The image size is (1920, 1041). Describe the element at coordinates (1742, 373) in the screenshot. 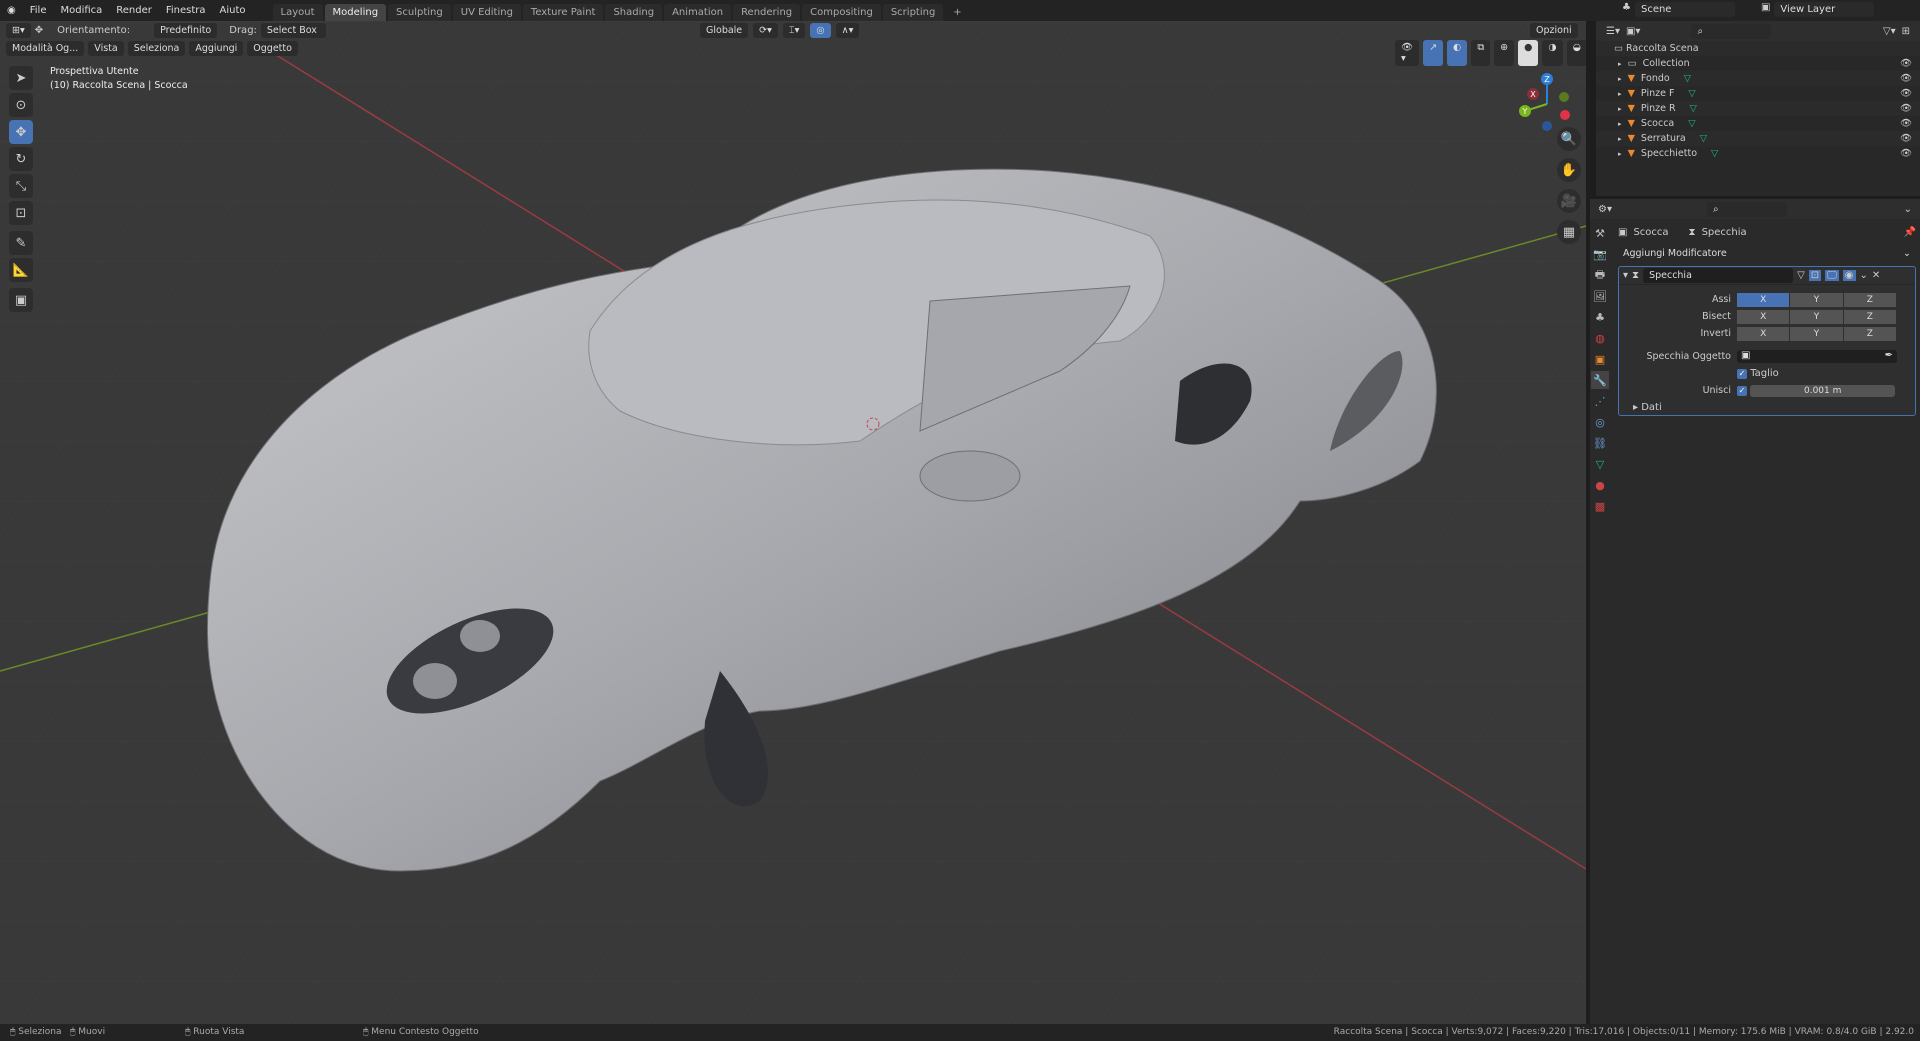

I see `clipping-checkbox: ✓` at that location.